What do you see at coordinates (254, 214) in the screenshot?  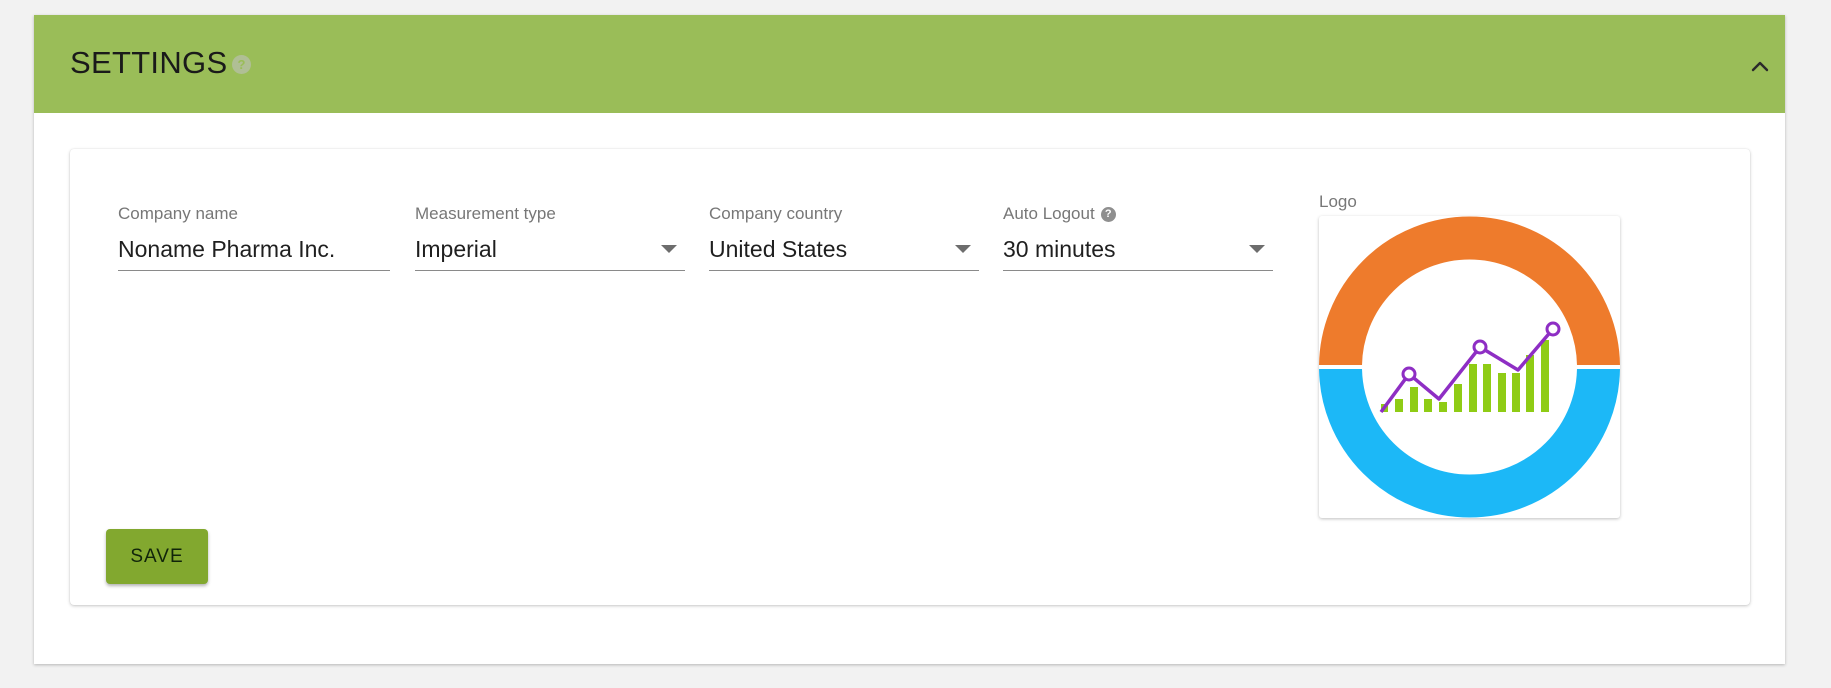 I see `company-name-label: Company name` at bounding box center [254, 214].